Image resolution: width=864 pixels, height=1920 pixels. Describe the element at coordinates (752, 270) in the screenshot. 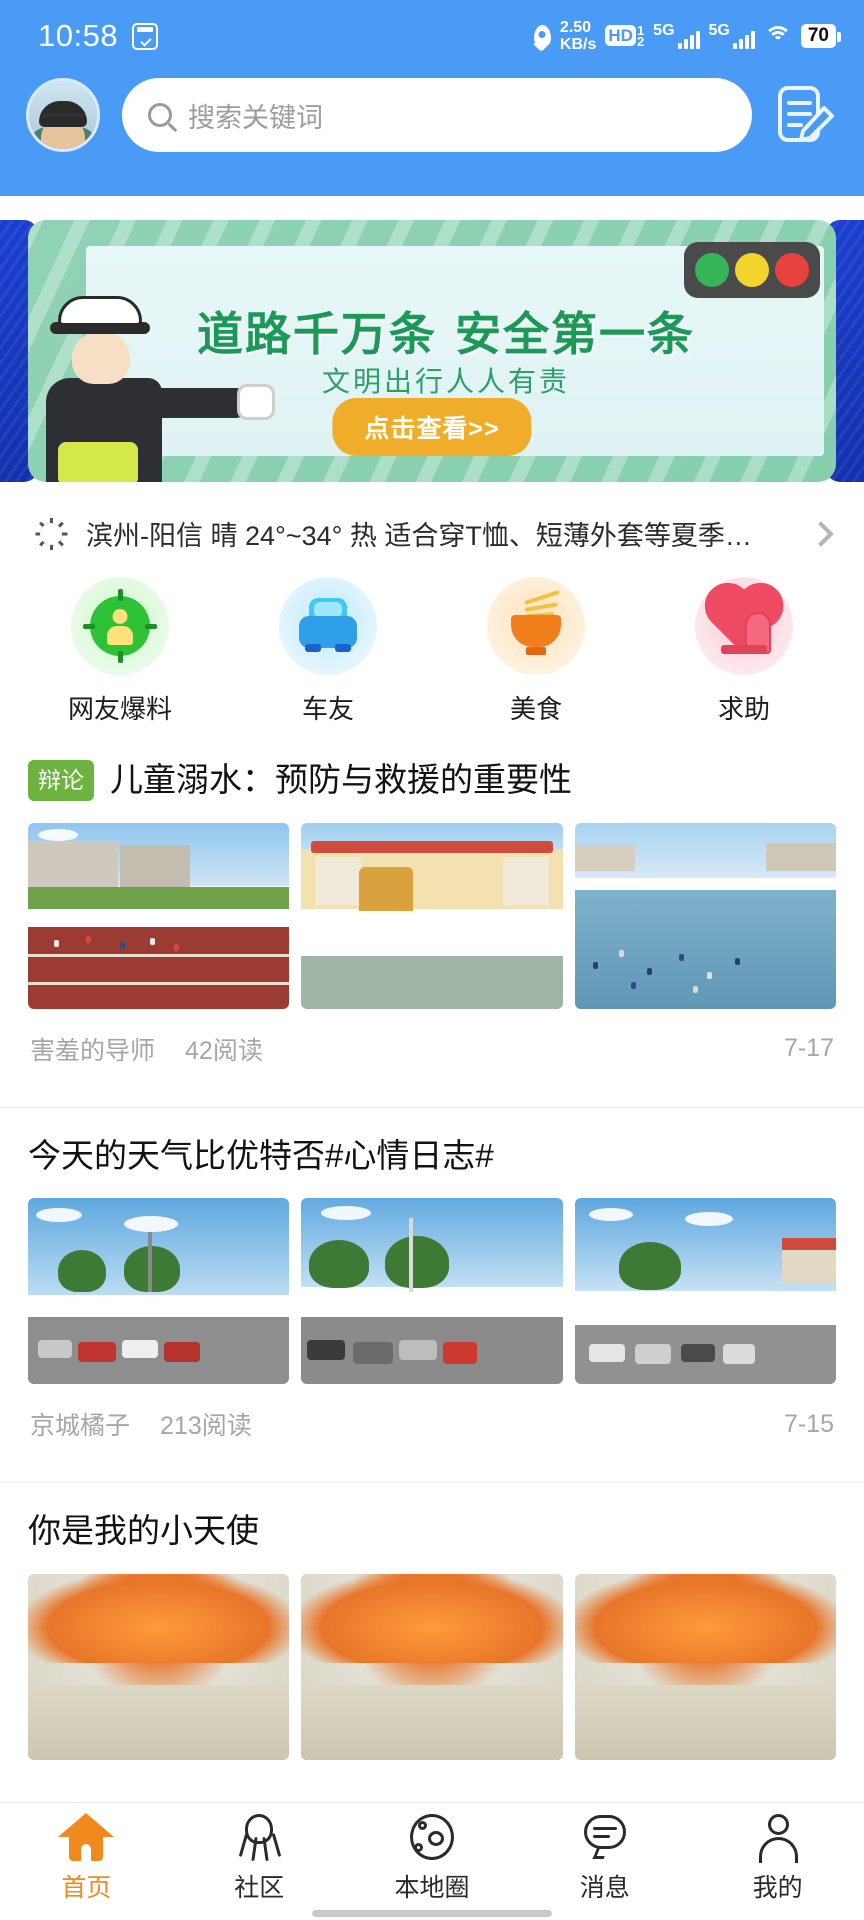

I see `traffic-light-icon` at that location.